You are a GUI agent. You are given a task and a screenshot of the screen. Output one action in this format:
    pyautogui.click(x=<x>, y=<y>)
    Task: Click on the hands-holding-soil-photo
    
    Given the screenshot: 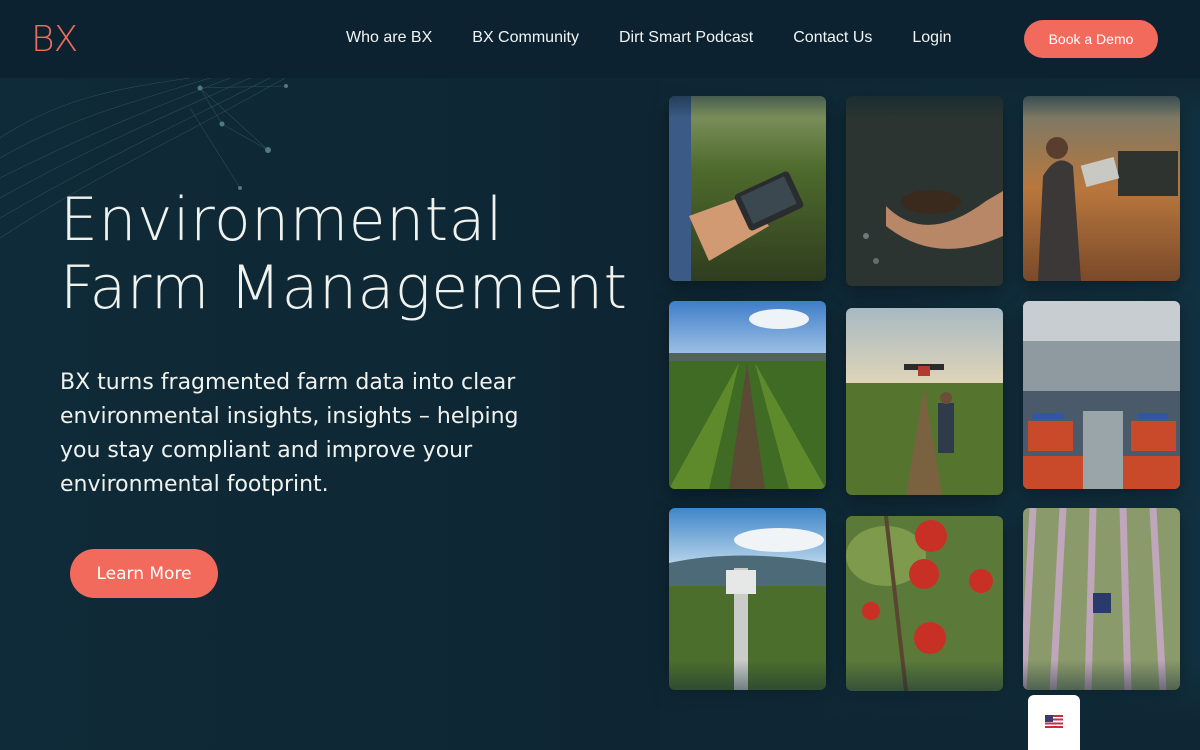 What is the action you would take?
    pyautogui.click(x=924, y=191)
    